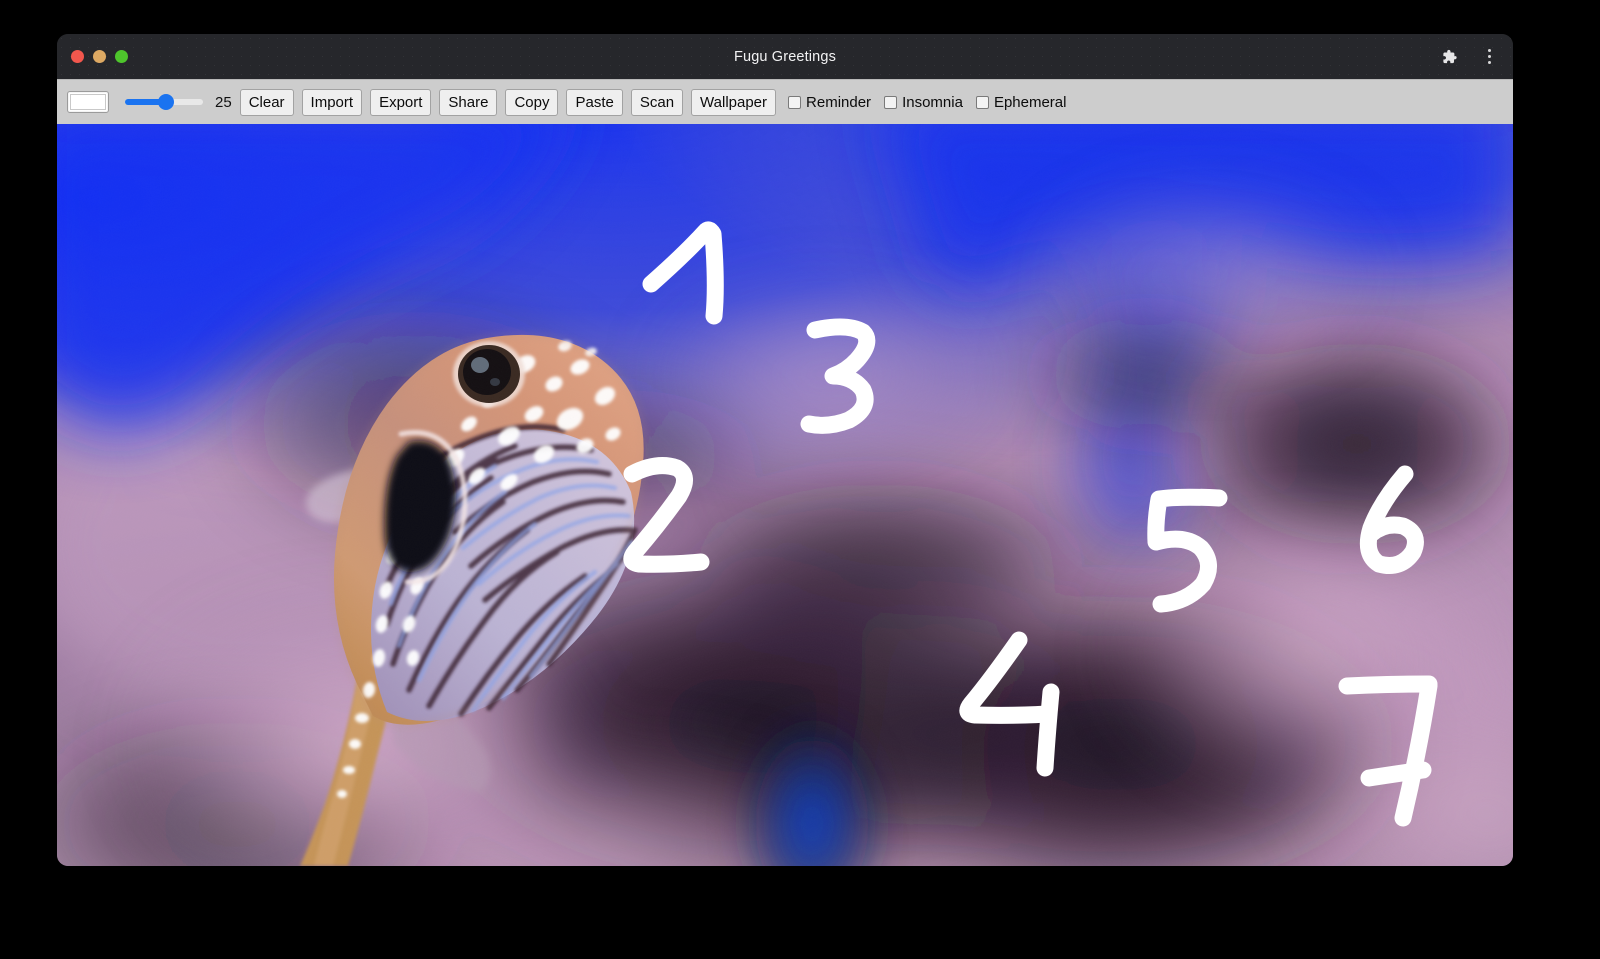  Describe the element at coordinates (77, 56) in the screenshot. I see `close-window-button` at that location.